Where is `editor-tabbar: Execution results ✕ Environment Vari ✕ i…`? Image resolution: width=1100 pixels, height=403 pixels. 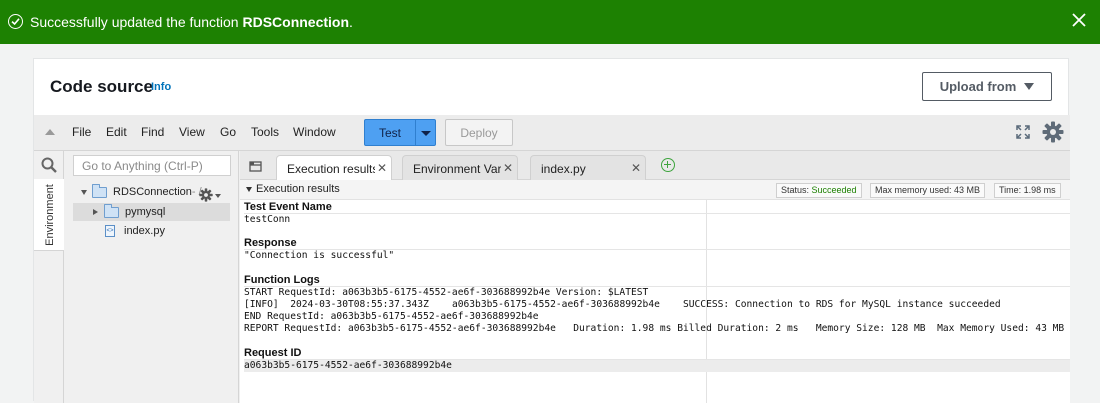 editor-tabbar: Execution results ✕ Environment Vari ✕ i… is located at coordinates (655, 166).